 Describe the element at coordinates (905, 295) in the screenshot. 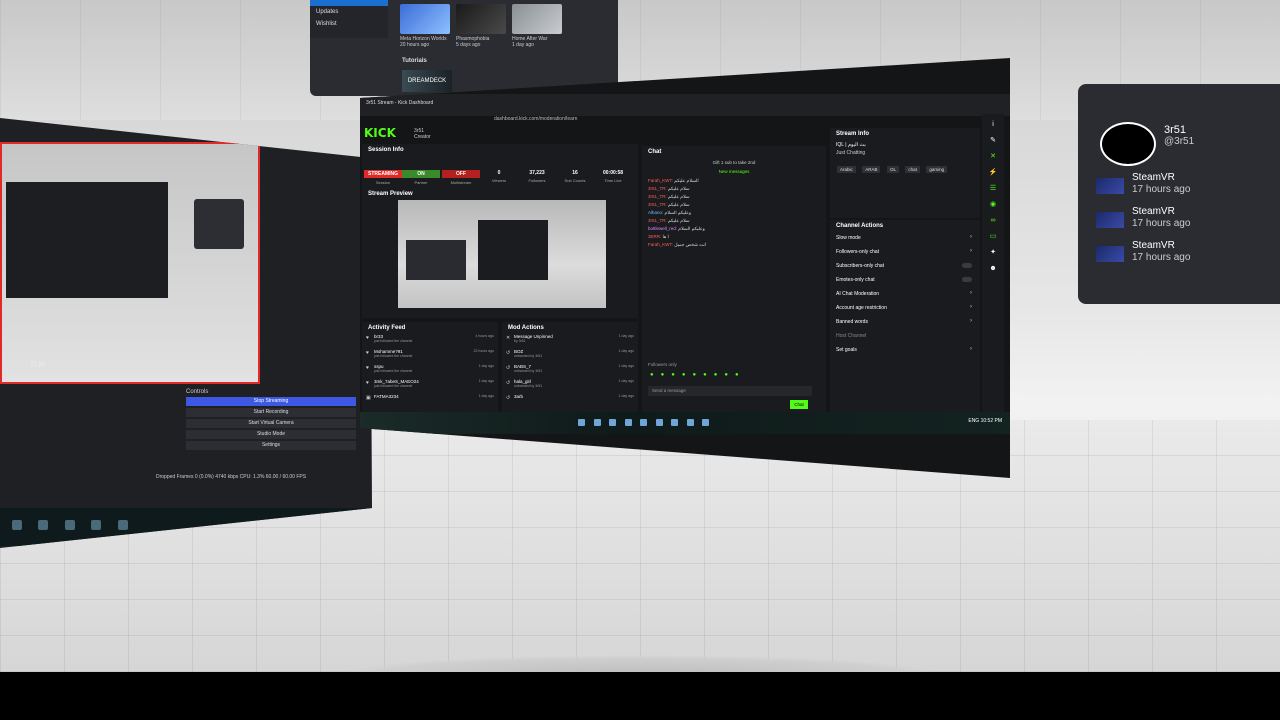

I see `ai-moderation-row: AI Chat Moderation ›` at that location.